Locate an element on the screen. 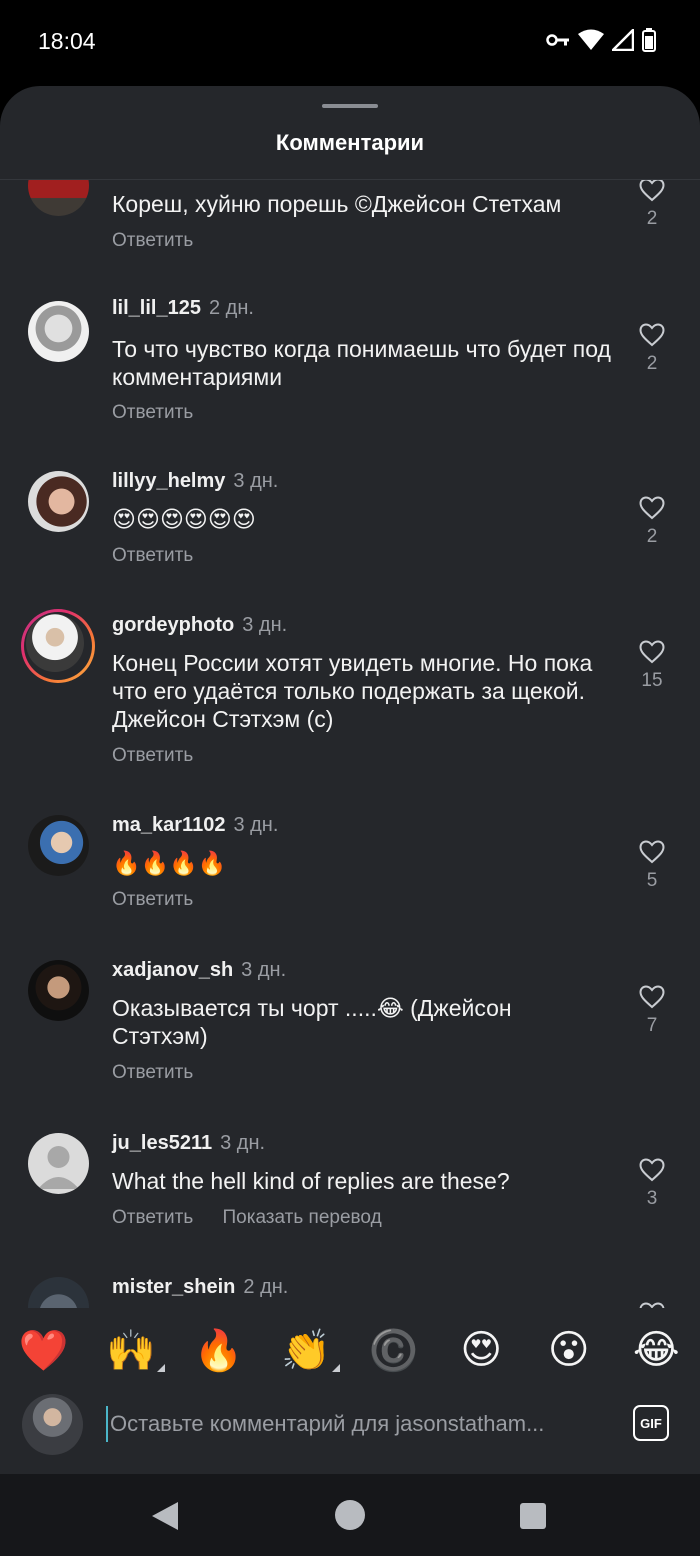 The image size is (700, 1556). story-ring is located at coordinates (58, 646).